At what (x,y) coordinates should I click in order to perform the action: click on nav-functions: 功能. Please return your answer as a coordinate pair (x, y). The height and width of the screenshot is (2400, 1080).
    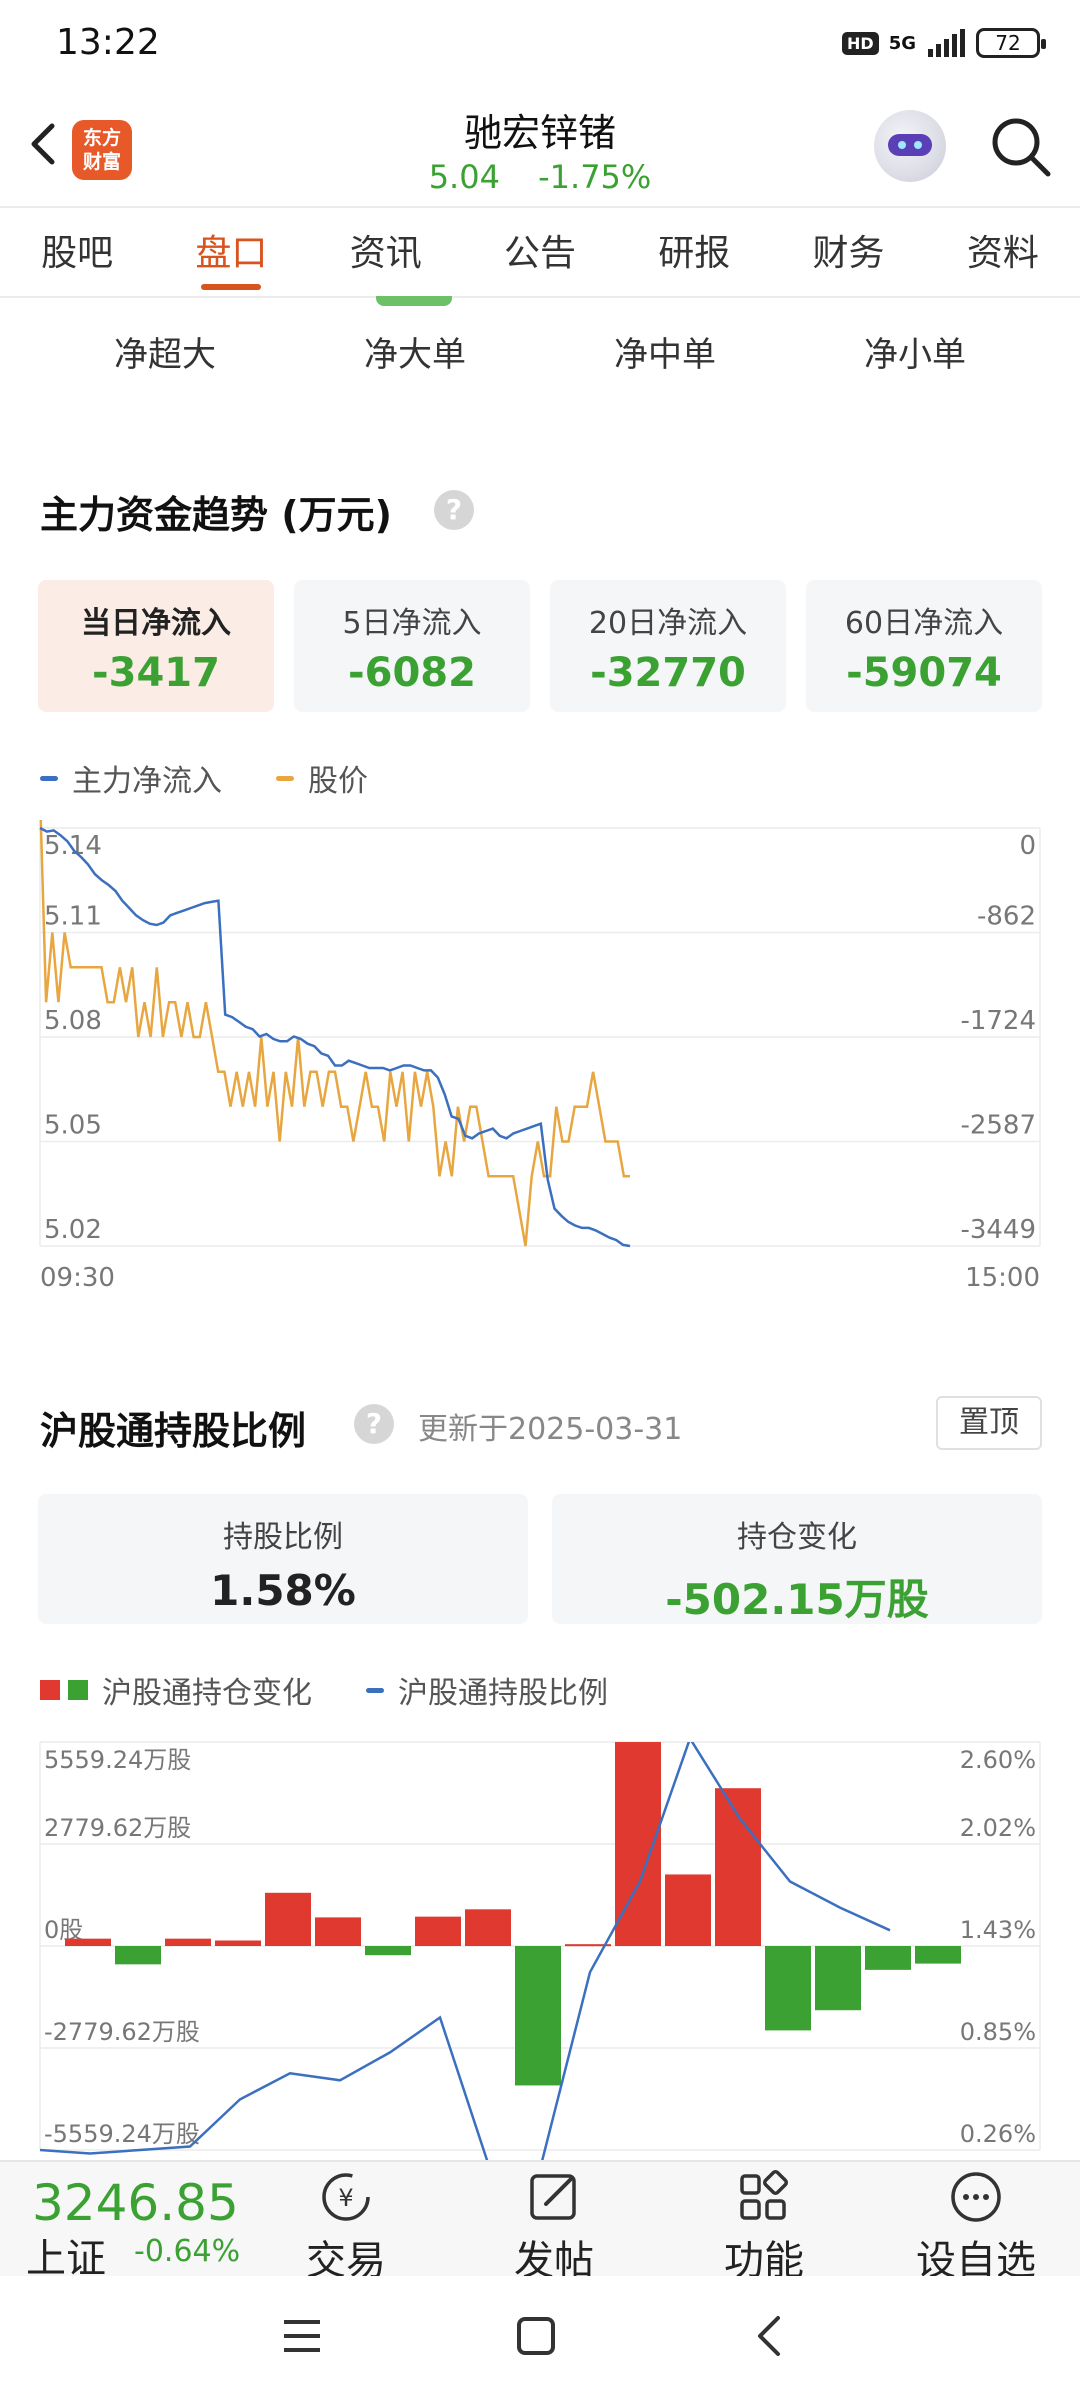
    Looking at the image, I should click on (764, 2227).